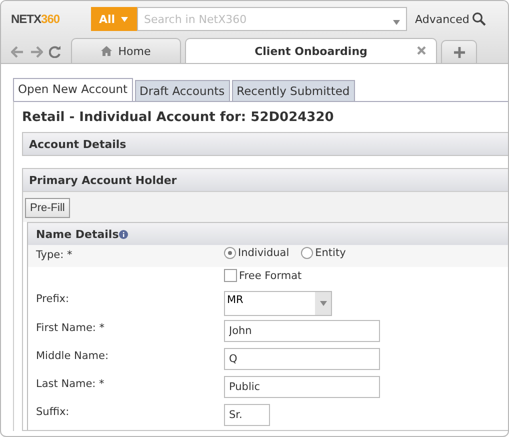 The width and height of the screenshot is (509, 437). What do you see at coordinates (302, 387) in the screenshot?
I see `text-field: Public` at bounding box center [302, 387].